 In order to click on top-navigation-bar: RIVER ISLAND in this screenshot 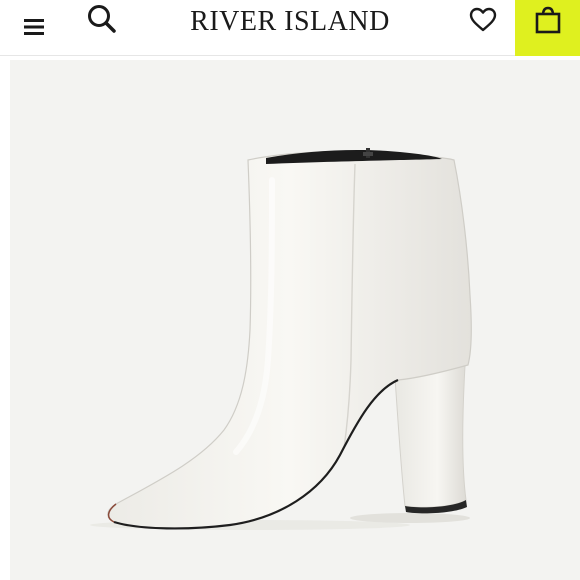, I will do `click(290, 28)`.